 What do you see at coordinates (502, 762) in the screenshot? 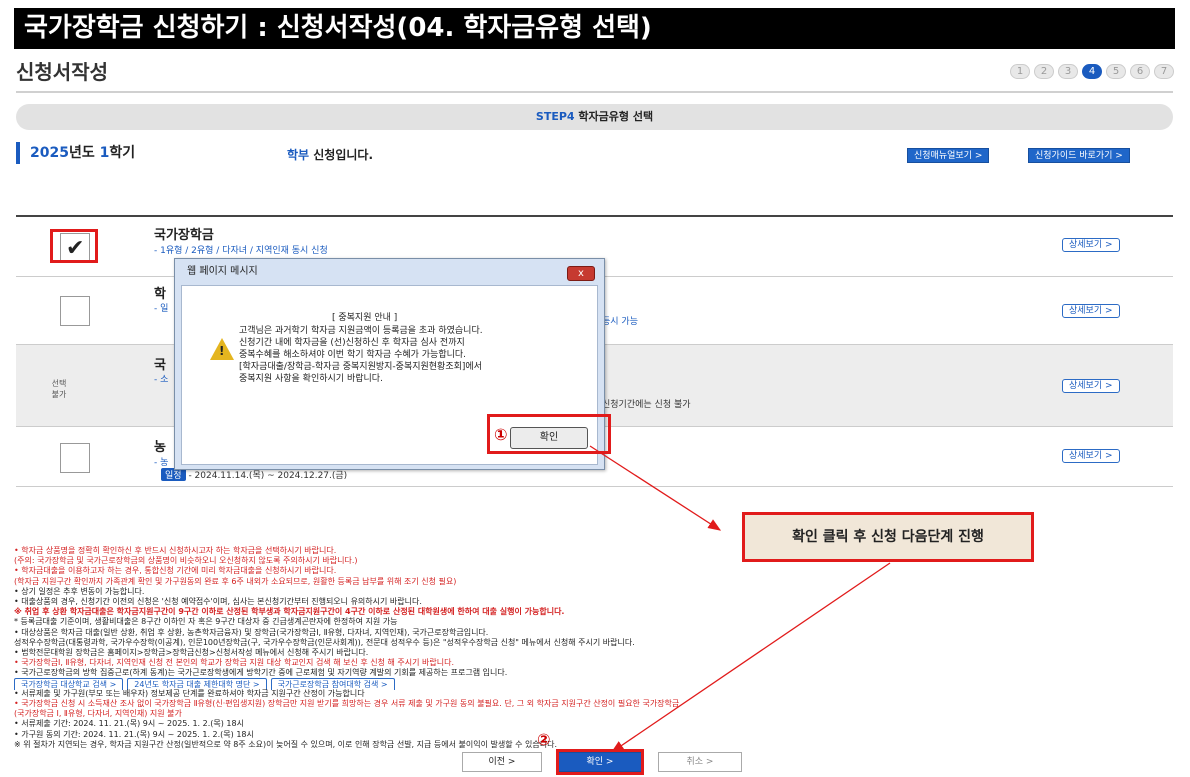
I see `prev-button: 이전 >` at bounding box center [502, 762].